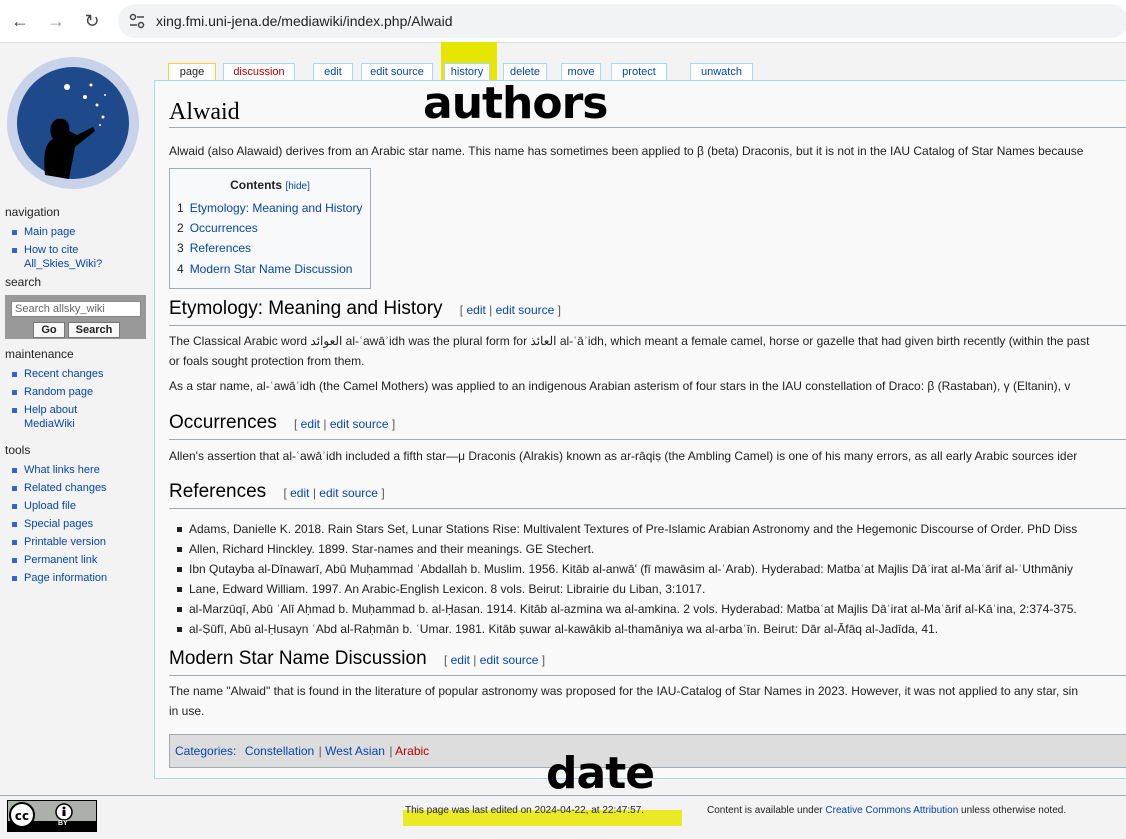 The width and height of the screenshot is (1126, 839). I want to click on sidebar-item-upload-file: Upload file, so click(80, 506).